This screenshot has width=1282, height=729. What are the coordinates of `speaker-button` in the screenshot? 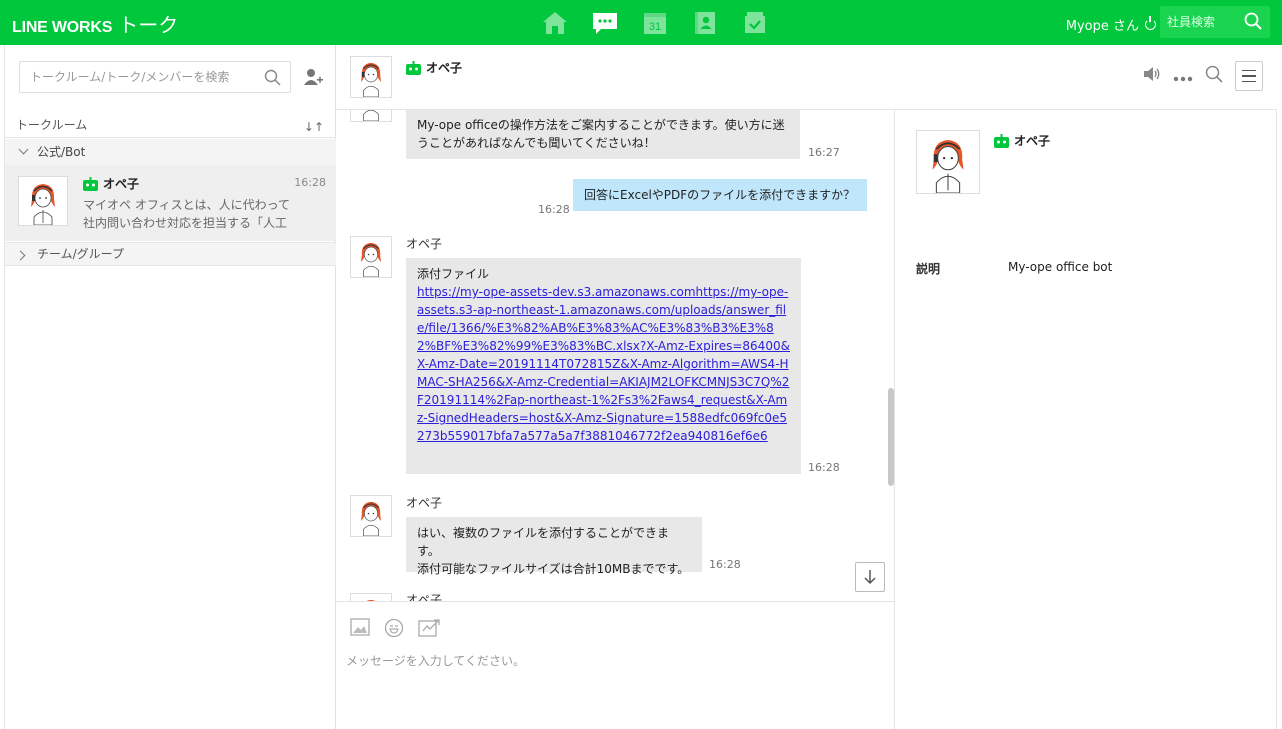 It's located at (1152, 76).